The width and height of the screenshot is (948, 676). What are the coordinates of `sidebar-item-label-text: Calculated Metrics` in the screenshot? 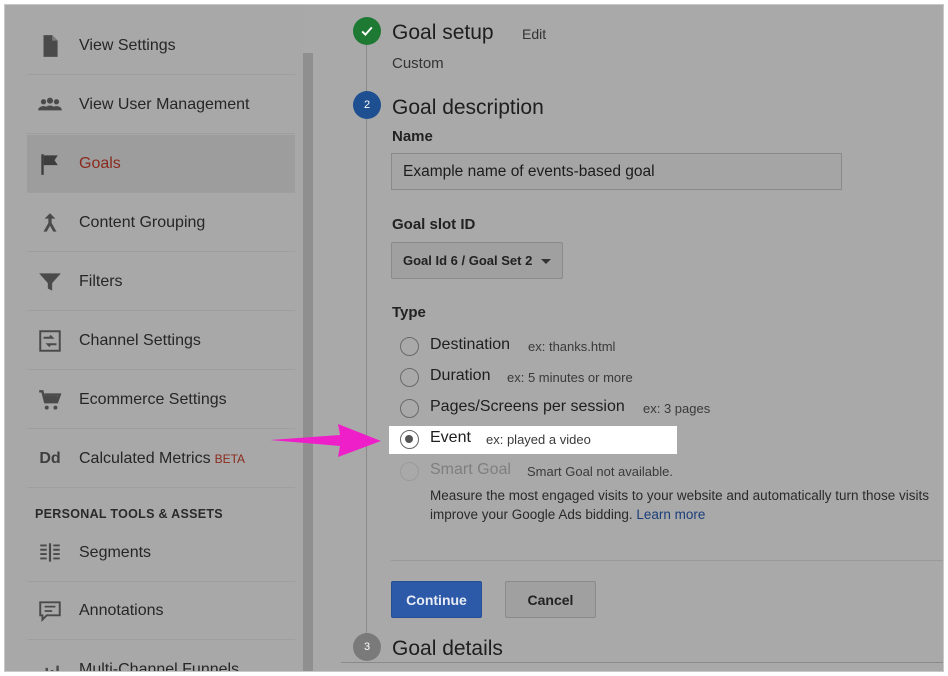 It's located at (145, 458).